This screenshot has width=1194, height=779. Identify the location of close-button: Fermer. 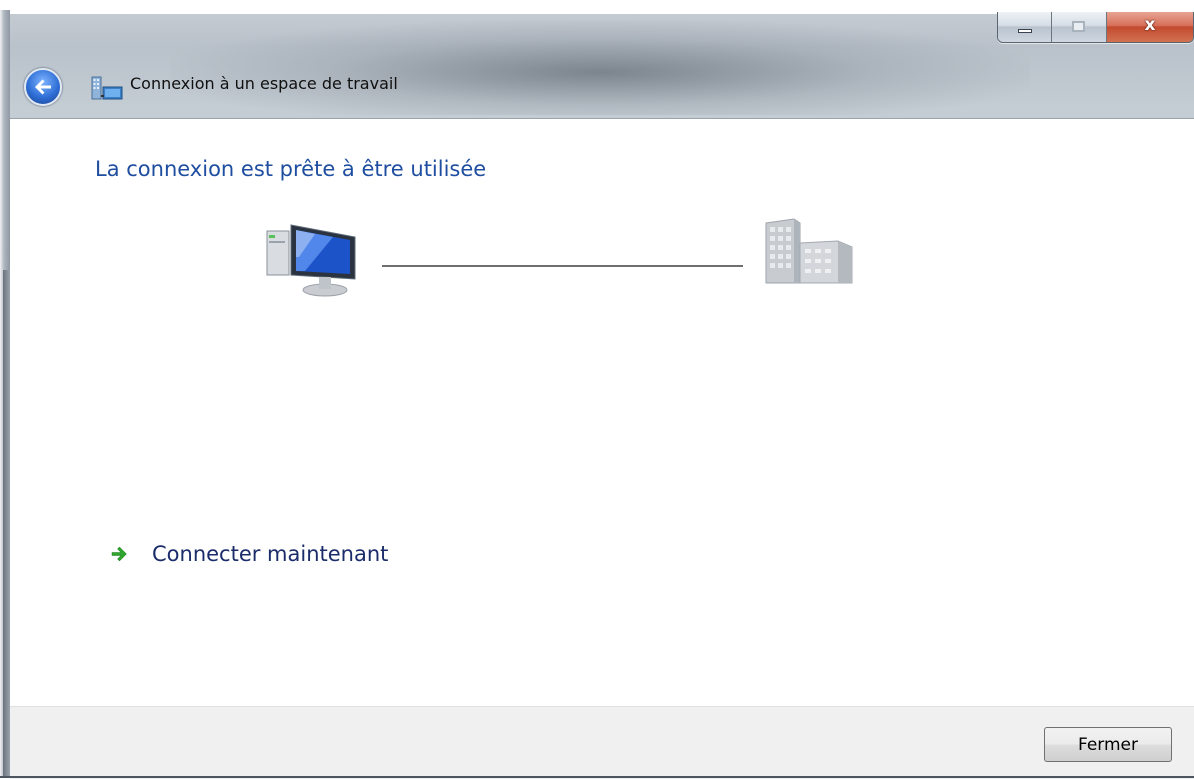
(1108, 744).